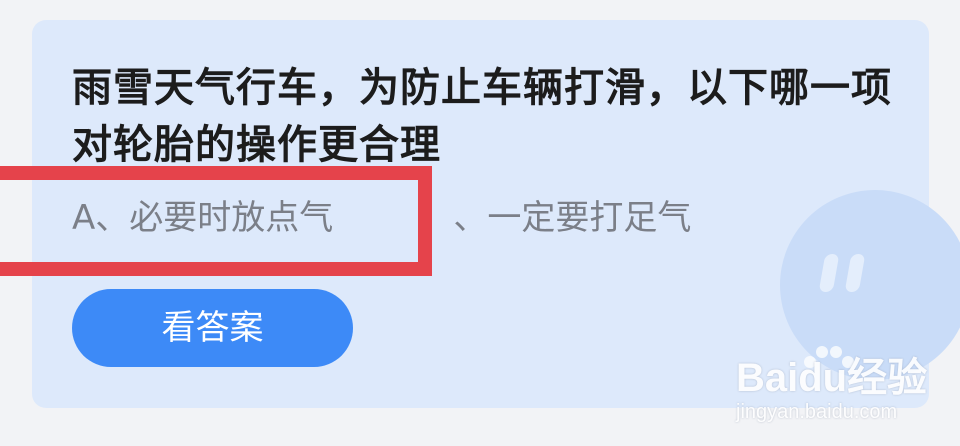 This screenshot has width=960, height=446. I want to click on option-a: A、必要时放点气, so click(202, 218).